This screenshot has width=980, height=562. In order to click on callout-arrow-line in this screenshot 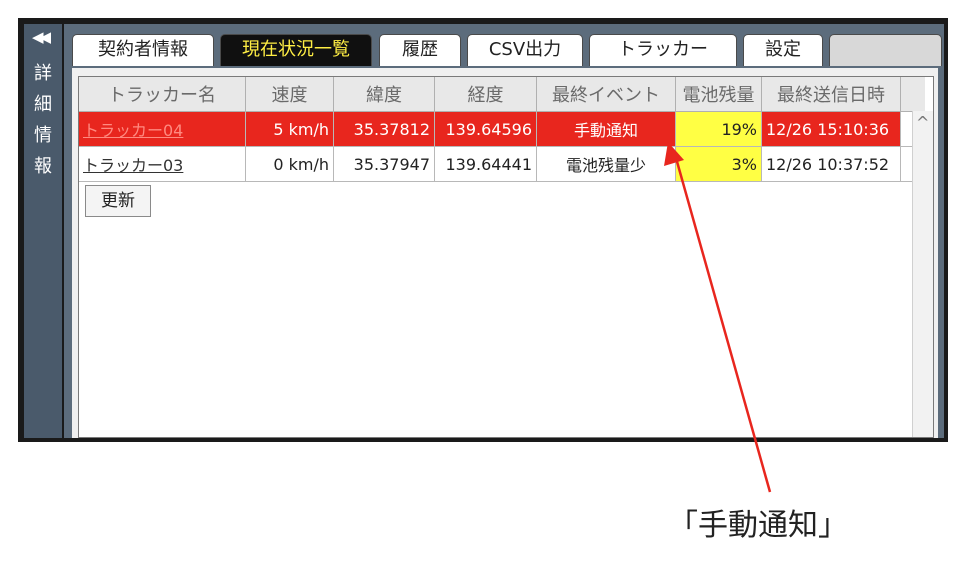, I will do `click(723, 325)`.